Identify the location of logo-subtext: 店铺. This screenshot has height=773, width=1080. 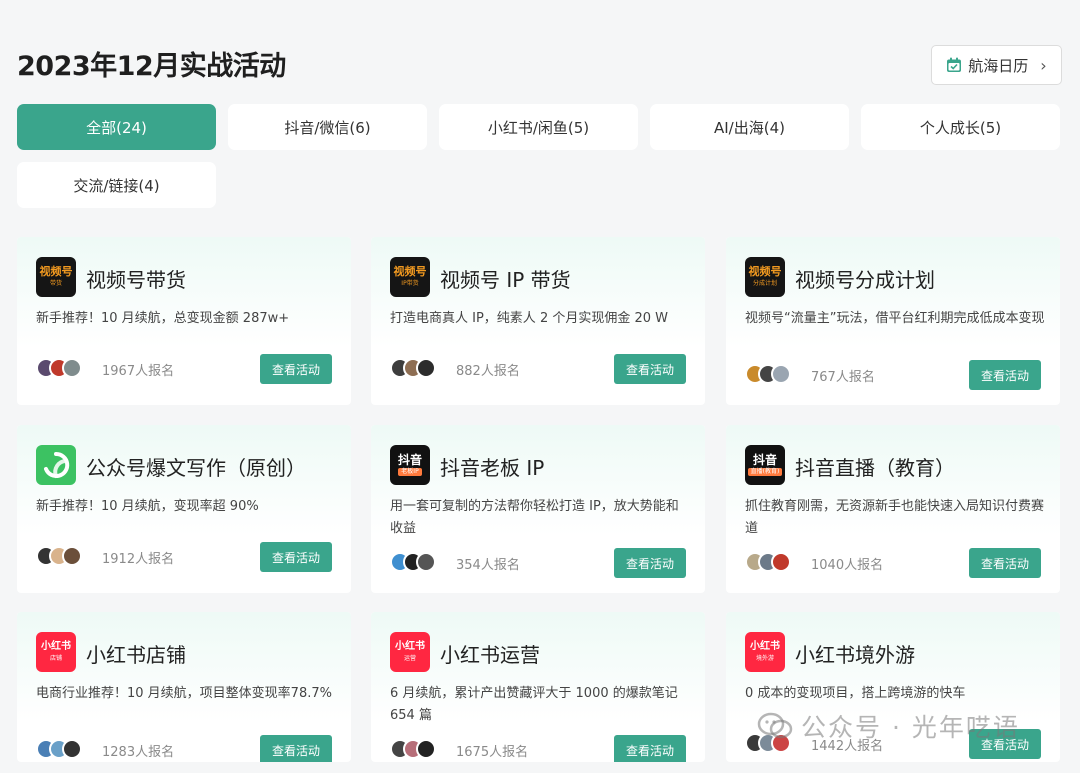
(55, 658).